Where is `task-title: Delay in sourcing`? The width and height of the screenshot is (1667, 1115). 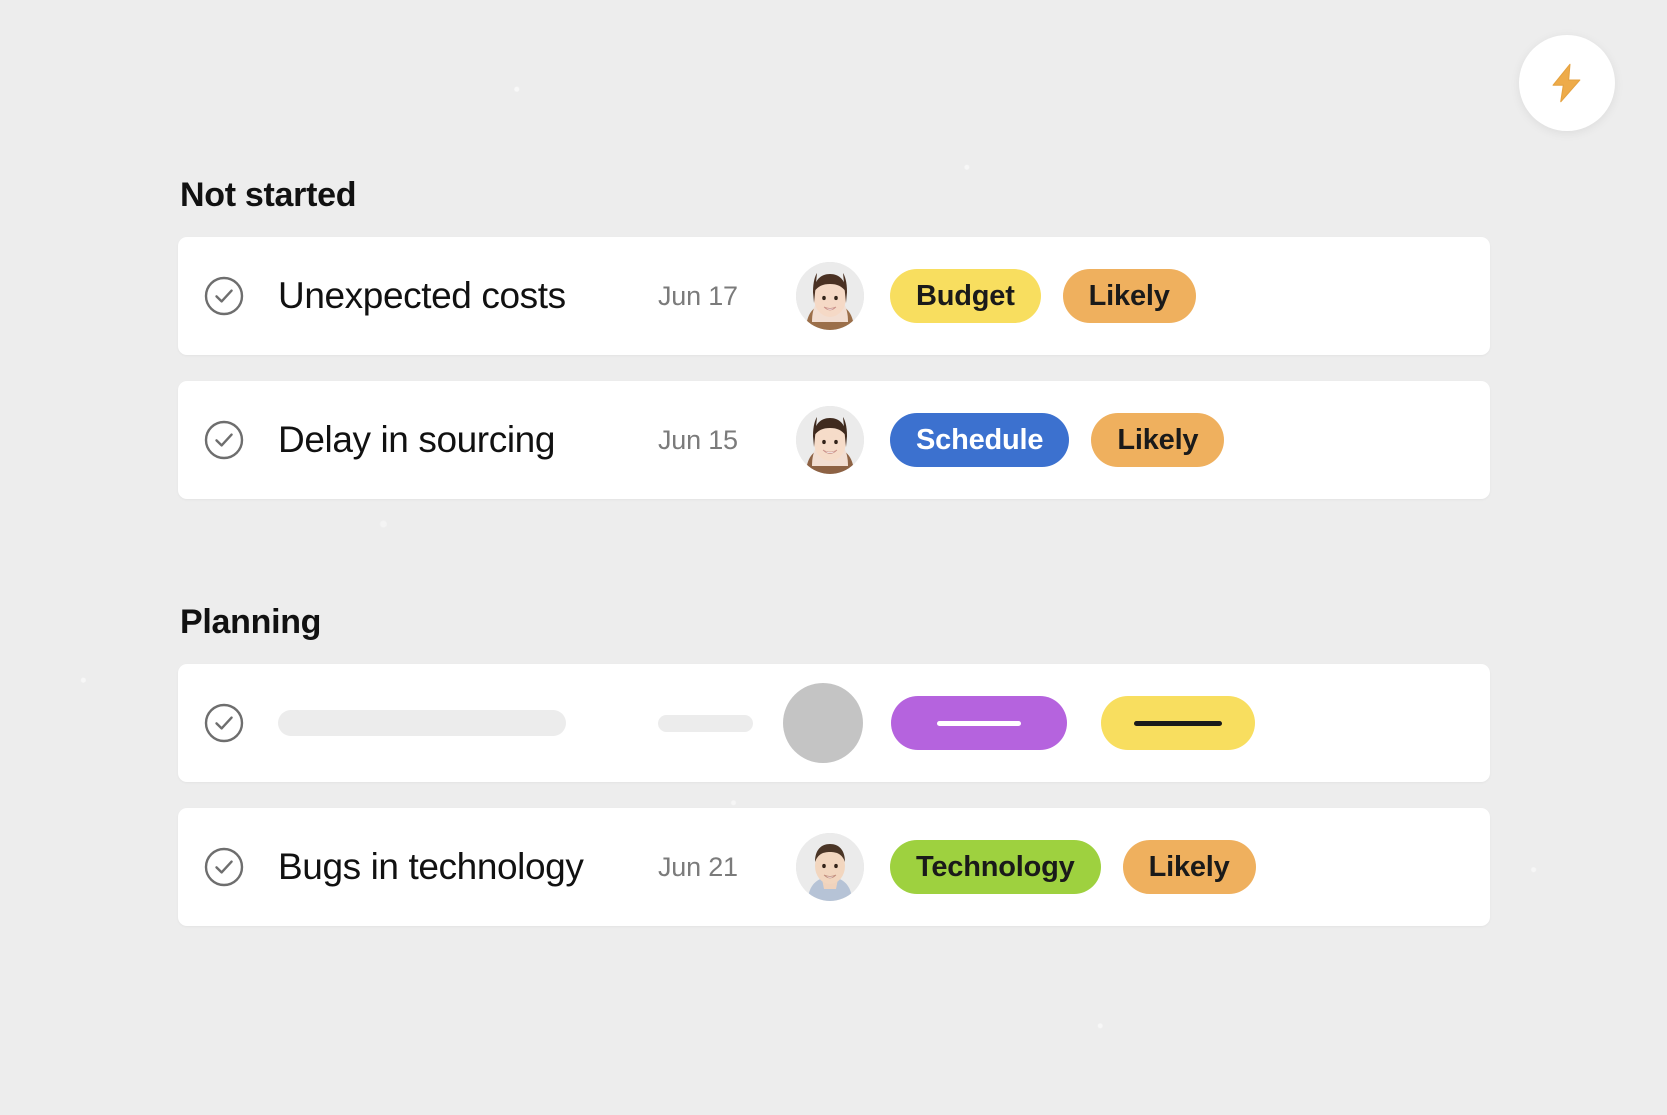
task-title: Delay in sourcing is located at coordinates (417, 439).